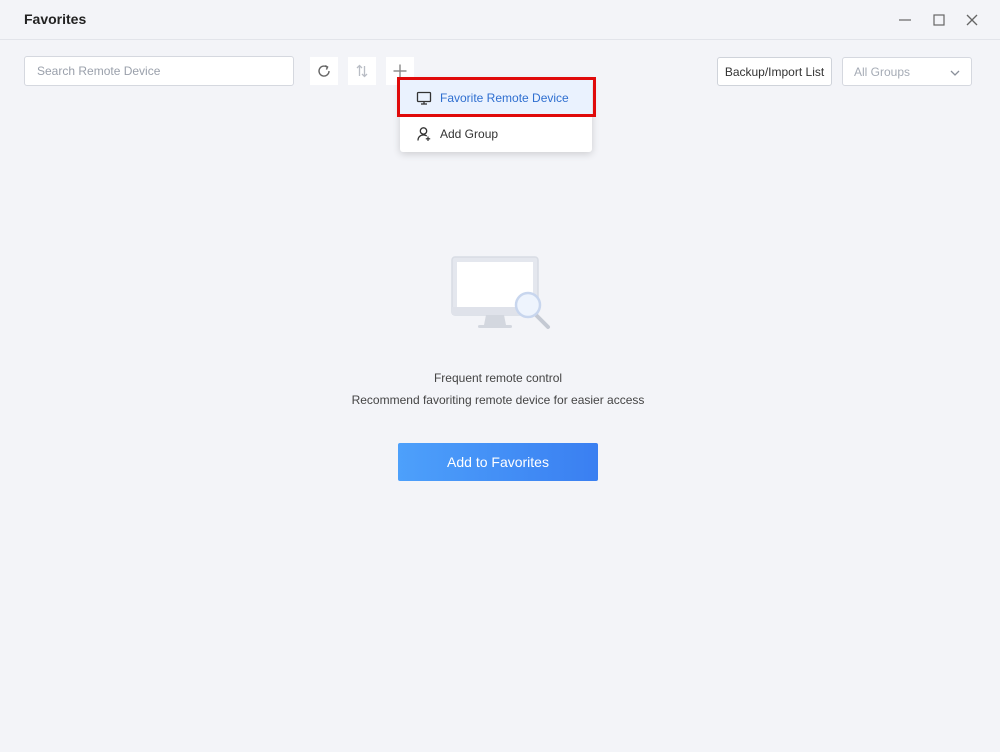 This screenshot has height=752, width=1000. I want to click on search-input, so click(159, 71).